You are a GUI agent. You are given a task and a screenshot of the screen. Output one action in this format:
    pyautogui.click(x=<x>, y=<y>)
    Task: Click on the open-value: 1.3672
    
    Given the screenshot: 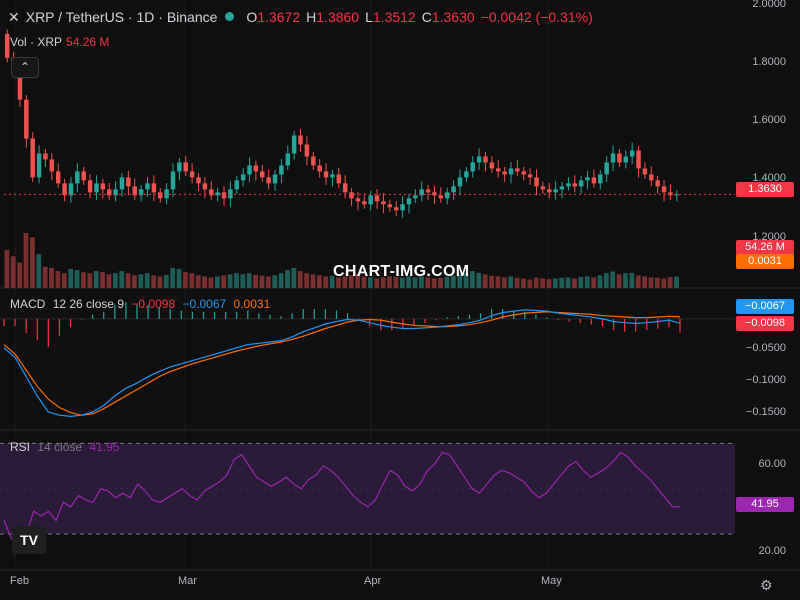 What is the action you would take?
    pyautogui.click(x=279, y=17)
    